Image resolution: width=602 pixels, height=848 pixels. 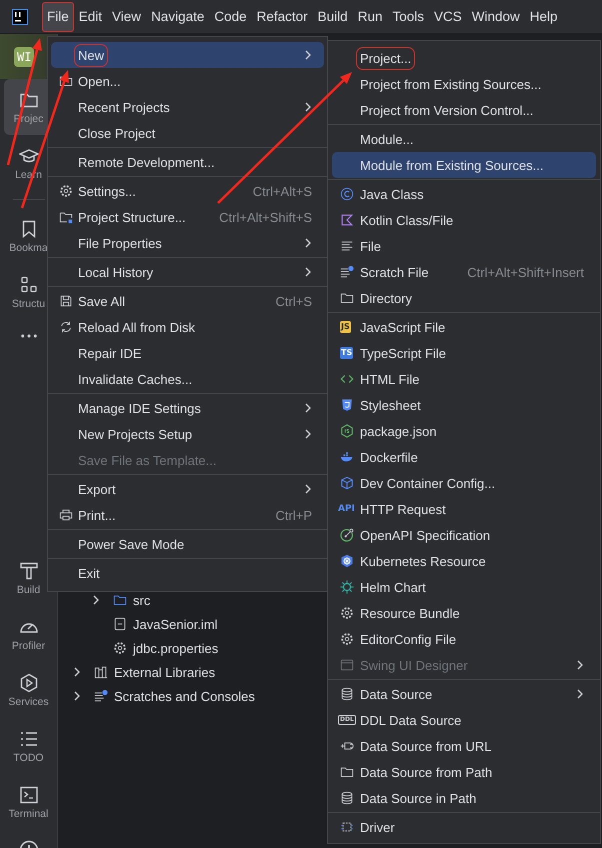 I want to click on shortcut-text: Ctrl+Alt+S, so click(x=282, y=191).